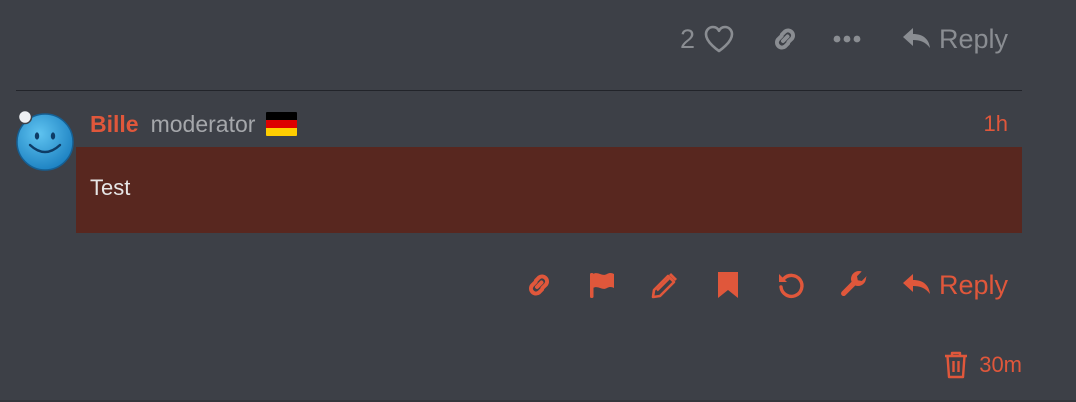 Image resolution: width=1076 pixels, height=402 pixels. I want to click on wrench-icon, so click(854, 285).